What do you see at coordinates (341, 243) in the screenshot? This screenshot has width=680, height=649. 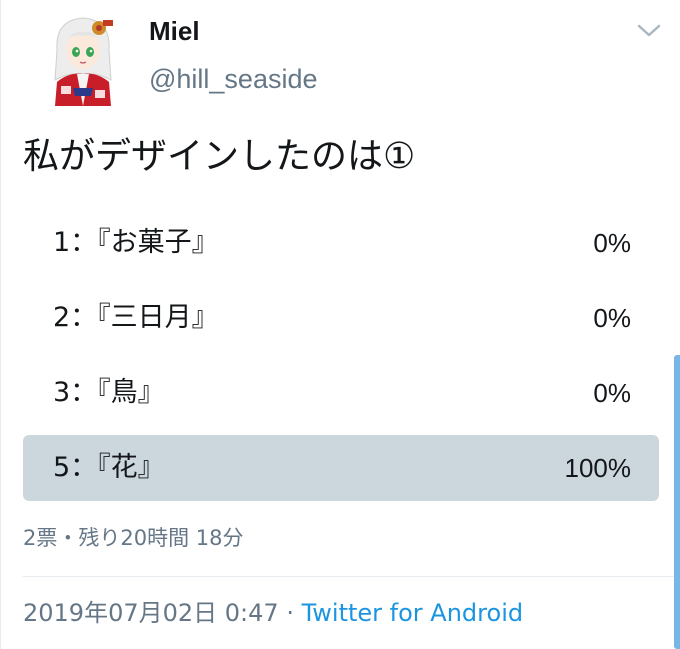 I see `poll-option: 1：『お菓子』 0%` at bounding box center [341, 243].